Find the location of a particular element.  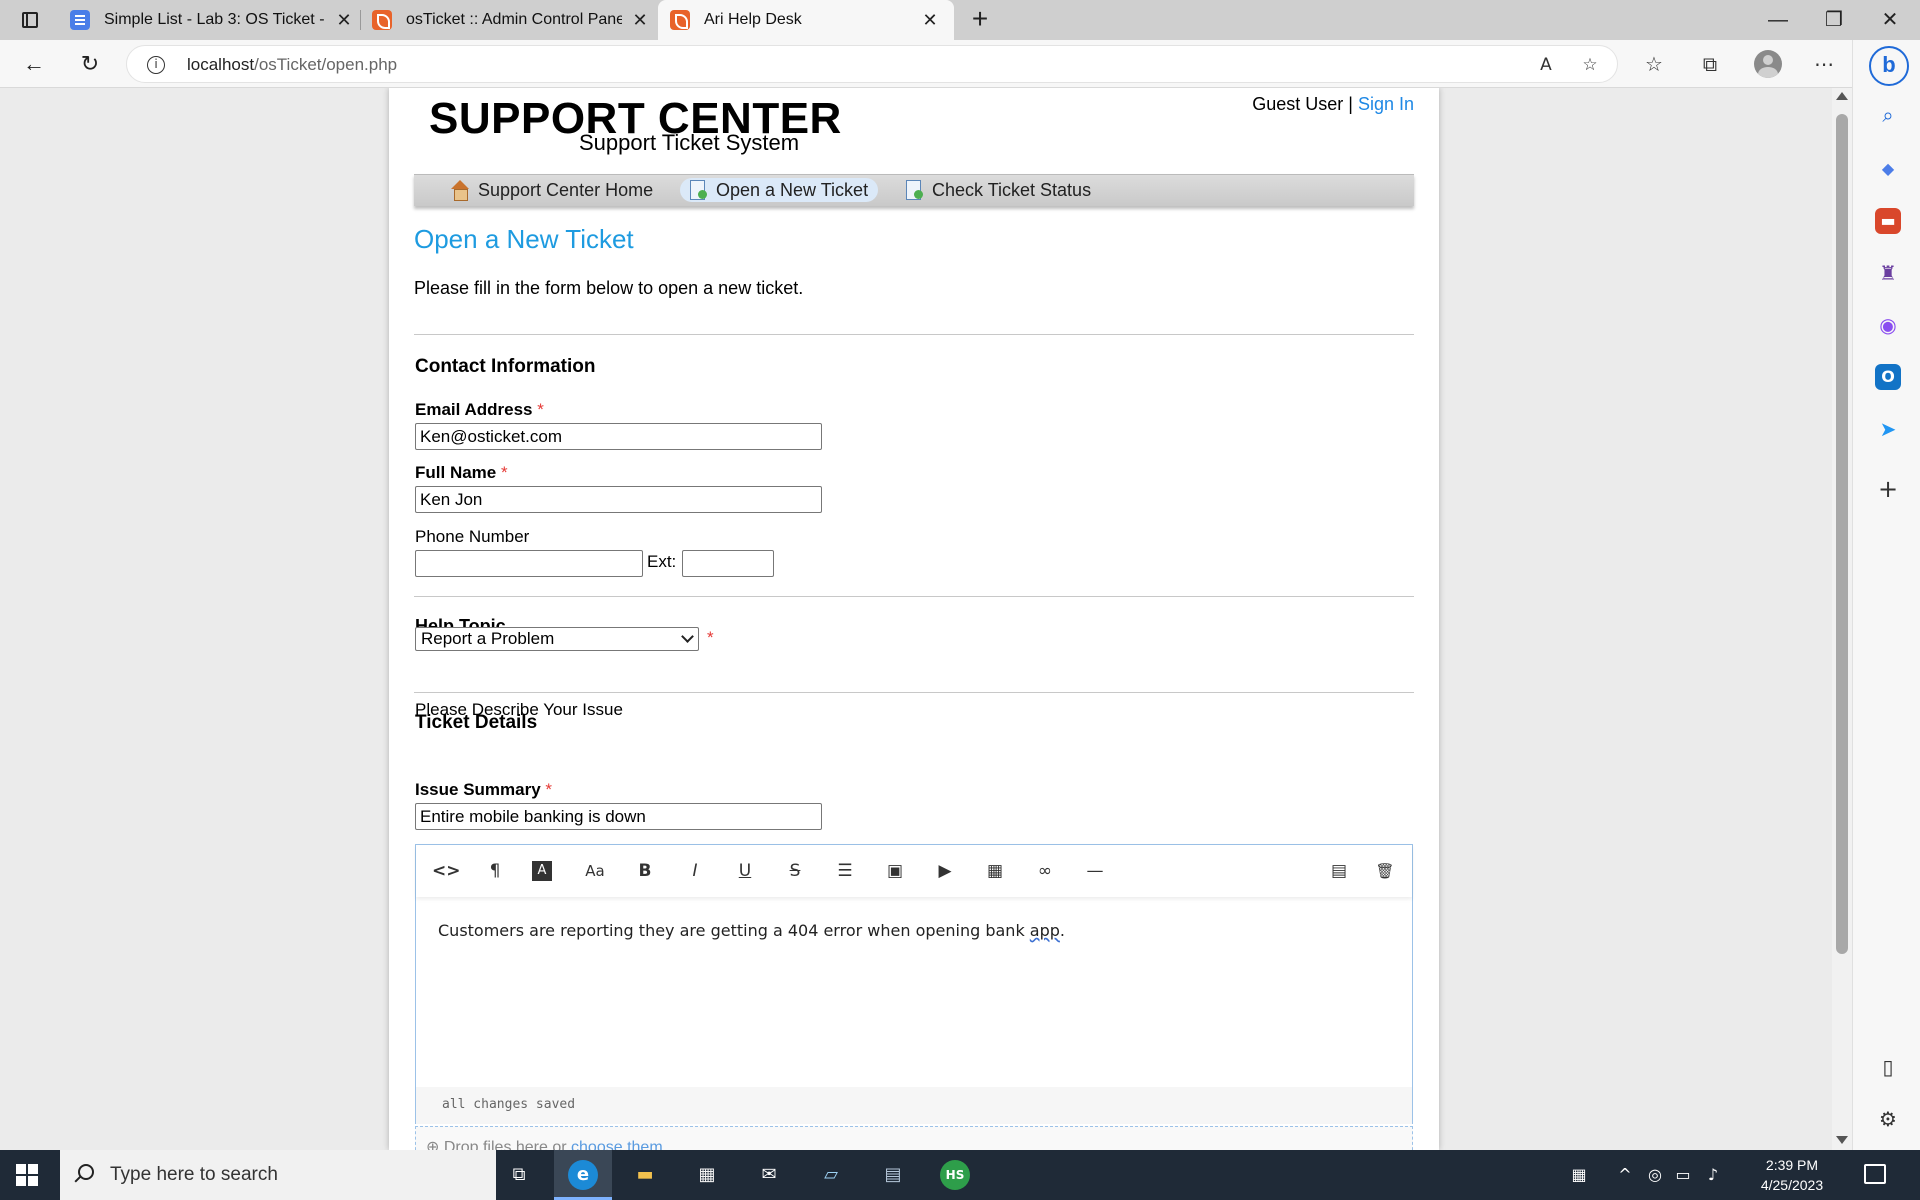

refresh-icon: ↻ is located at coordinates (90, 64).